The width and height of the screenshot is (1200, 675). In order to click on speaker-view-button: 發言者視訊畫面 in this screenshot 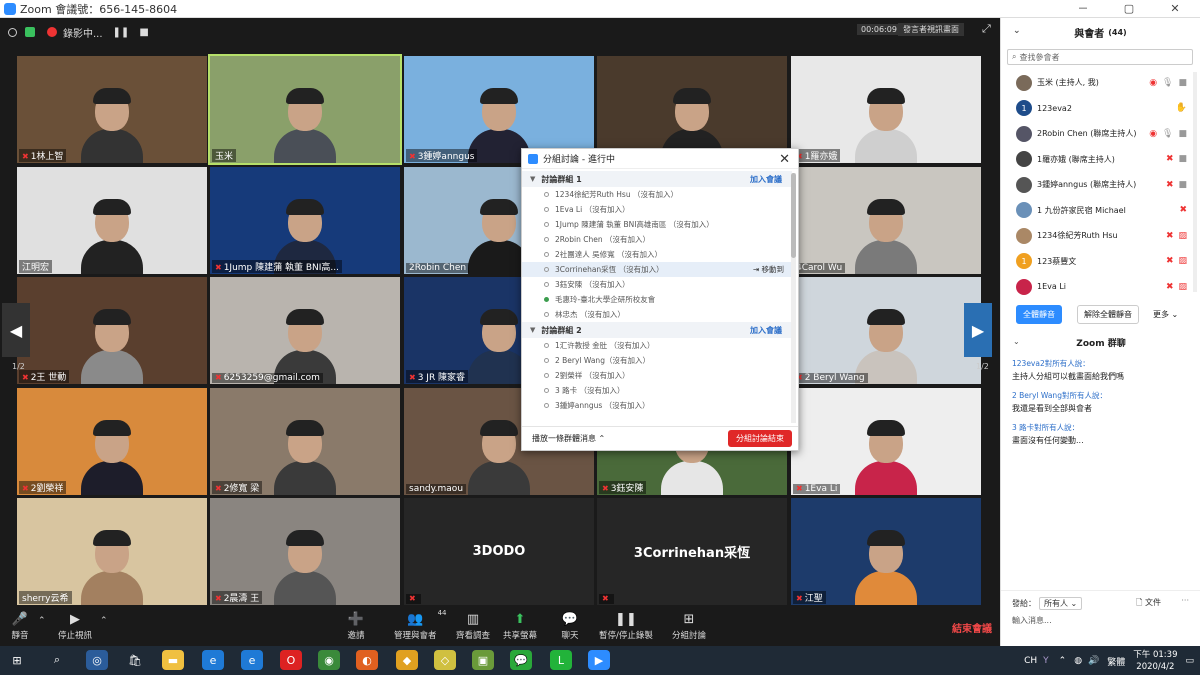, I will do `click(931, 29)`.